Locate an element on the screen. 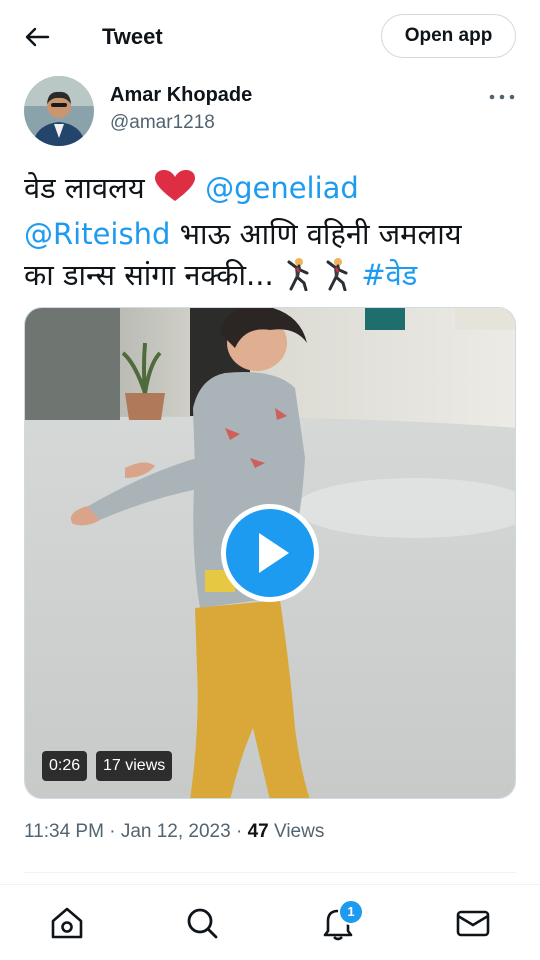 The height and width of the screenshot is (960, 540). home-icon is located at coordinates (67, 923).